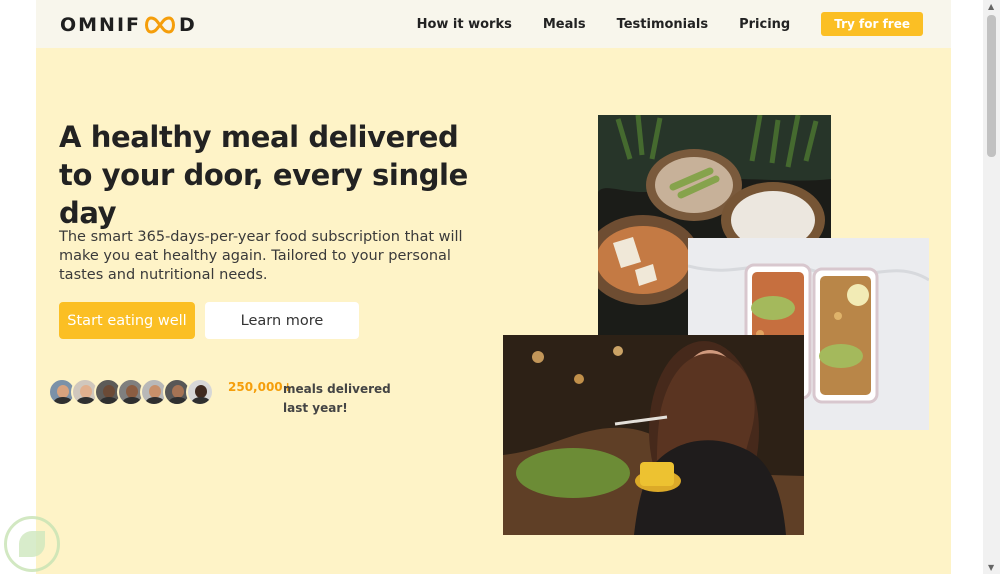 This screenshot has height=574, width=1000. I want to click on scroll-down-icon: ▼, so click(991, 567).